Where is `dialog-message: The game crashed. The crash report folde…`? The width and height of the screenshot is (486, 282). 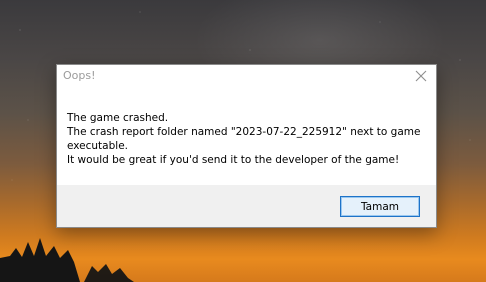
dialog-message: The game crashed. The crash report folde… is located at coordinates (246, 139).